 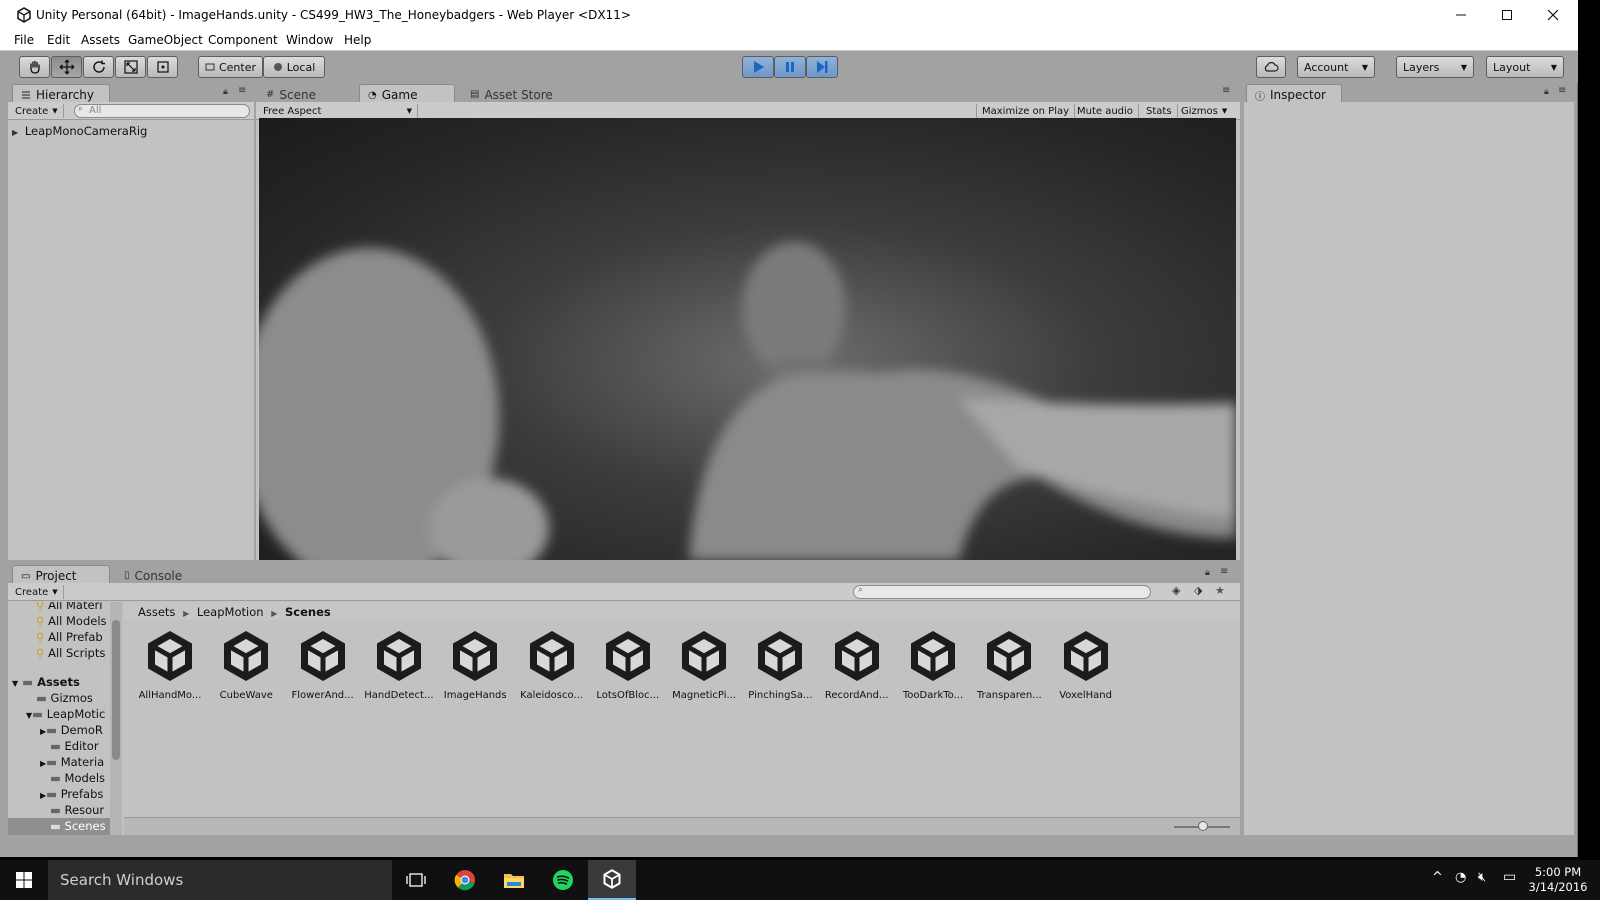 I want to click on gizmos-dropdown: Gizmos ▼, so click(x=1204, y=111).